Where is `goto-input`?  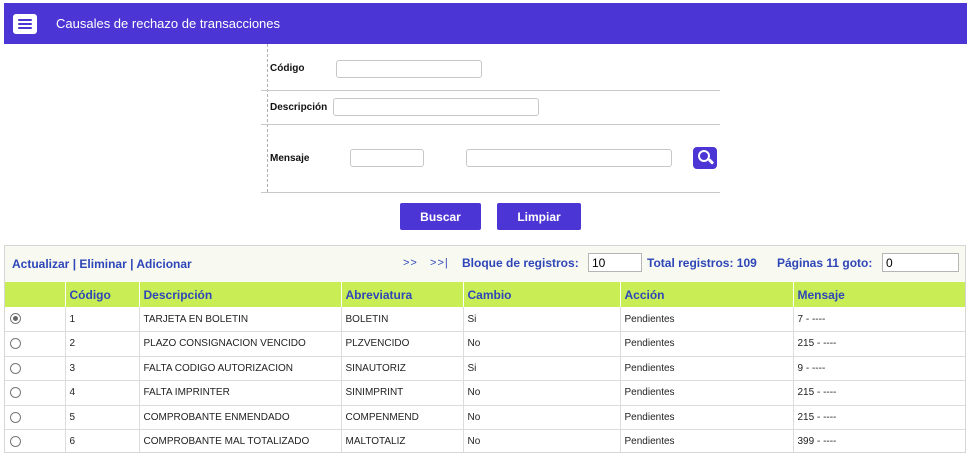
goto-input is located at coordinates (920, 262).